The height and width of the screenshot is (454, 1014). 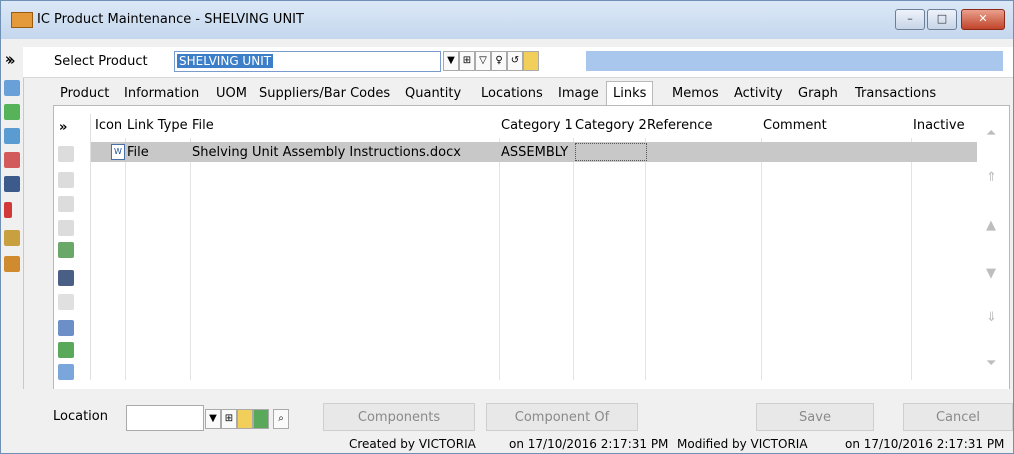 I want to click on location-dropdown-icon: ▼, so click(x=213, y=419).